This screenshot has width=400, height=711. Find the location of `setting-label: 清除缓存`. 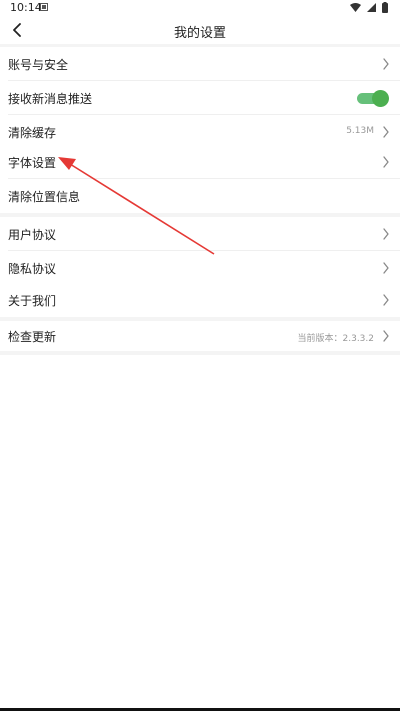

setting-label: 清除缓存 is located at coordinates (32, 133).